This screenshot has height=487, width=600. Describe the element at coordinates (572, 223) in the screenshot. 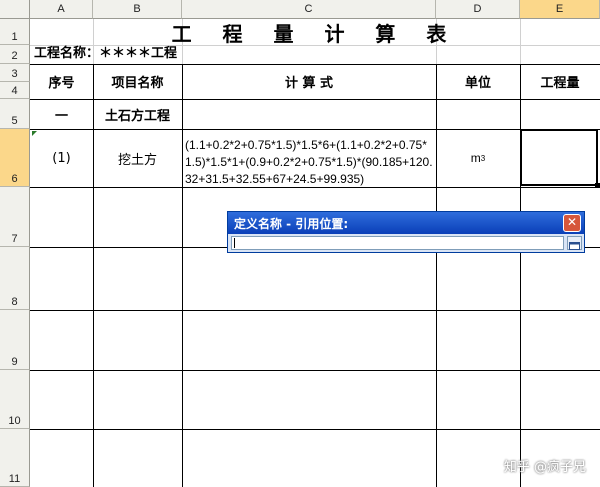

I see `close-icon: ✕` at that location.